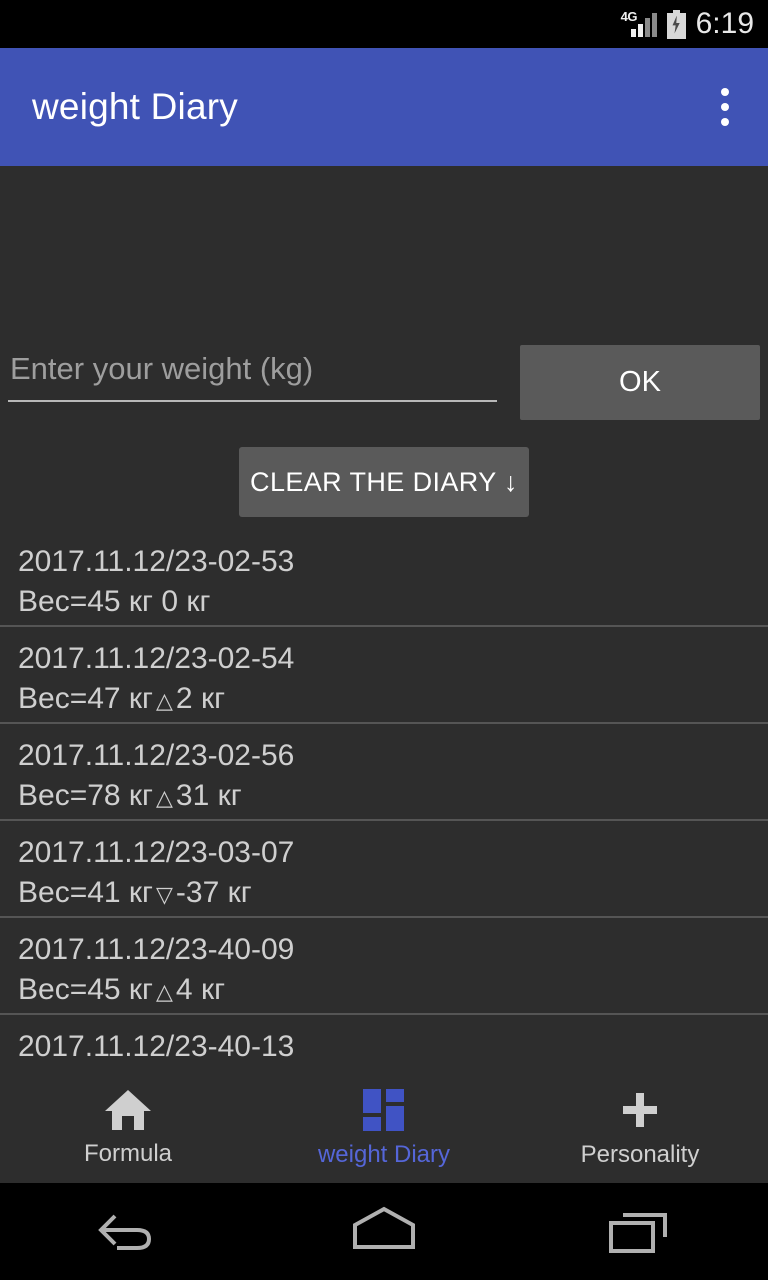  Describe the element at coordinates (384, 772) in the screenshot. I see `diary-row: 2017.11.12/23-02-56 Вес=78 кг △ 31 кг` at that location.